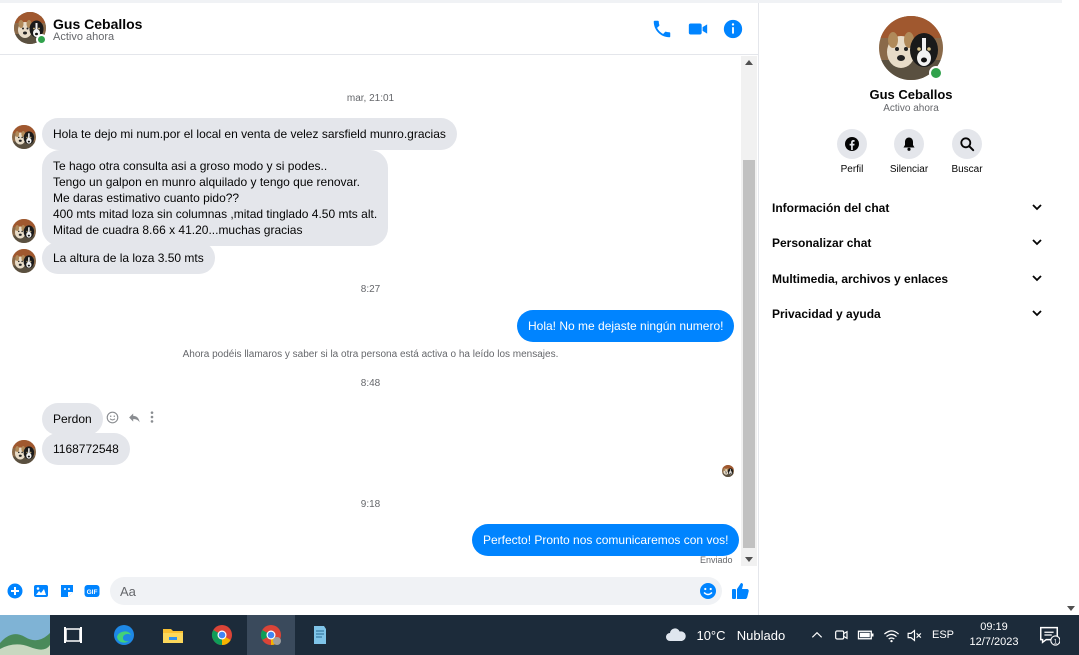  What do you see at coordinates (817, 635) in the screenshot?
I see `chevron-up-icon` at bounding box center [817, 635].